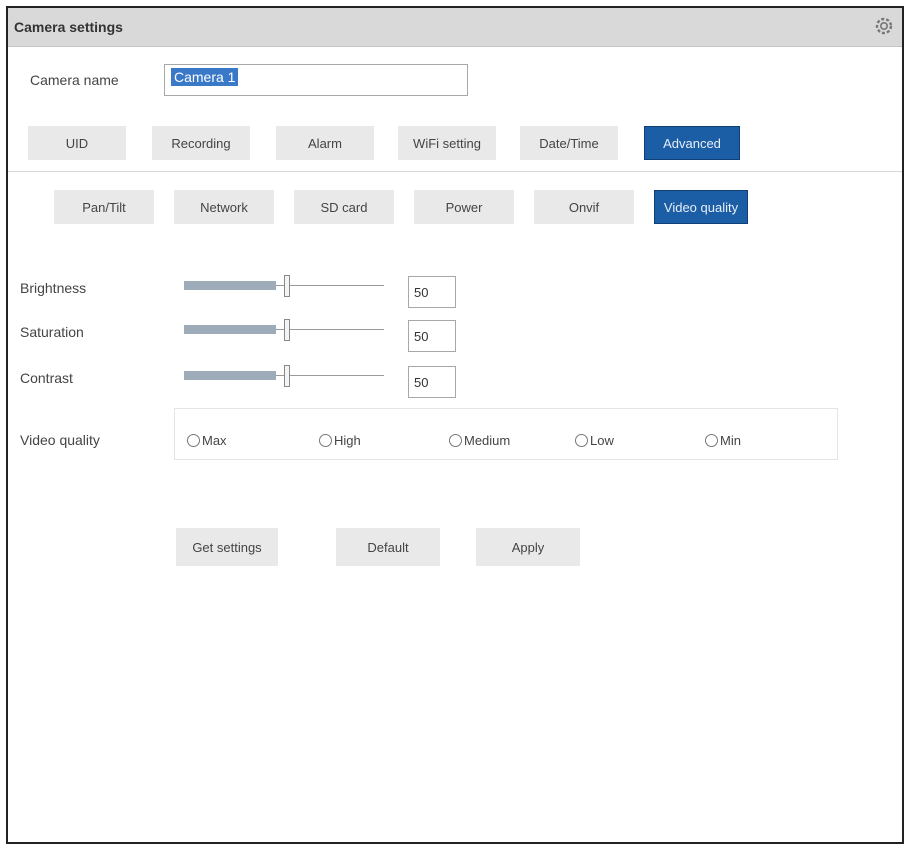 The image size is (912, 848). Describe the element at coordinates (584, 207) in the screenshot. I see `subtab-onvif: Onvif` at that location.